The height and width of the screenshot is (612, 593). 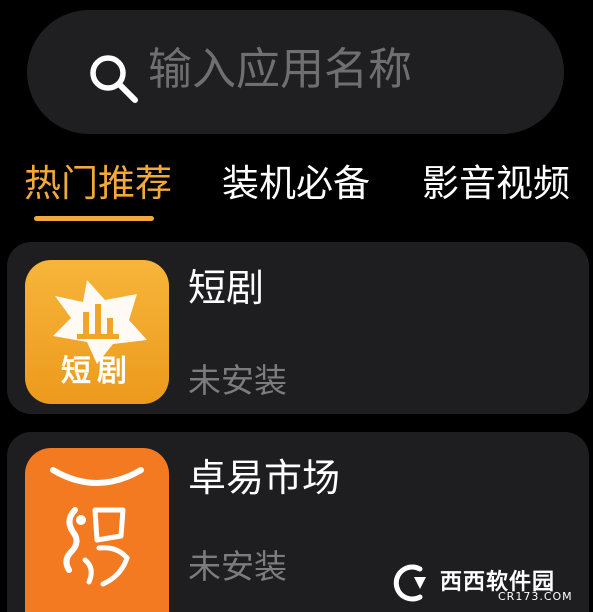 I want to click on tab-essentials: 装机必备, so click(x=296, y=184).